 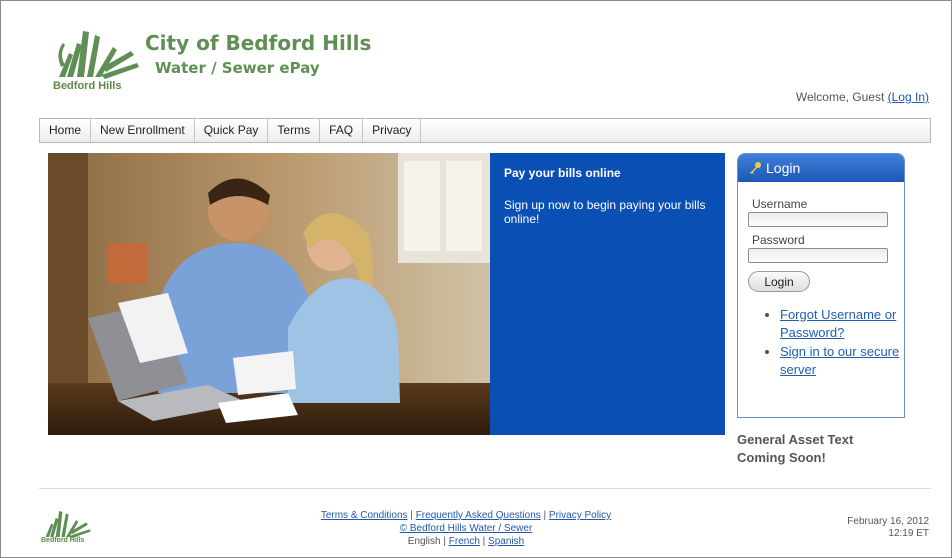 What do you see at coordinates (63, 540) in the screenshot?
I see `footer-logo-caption: Bedford Hills` at bounding box center [63, 540].